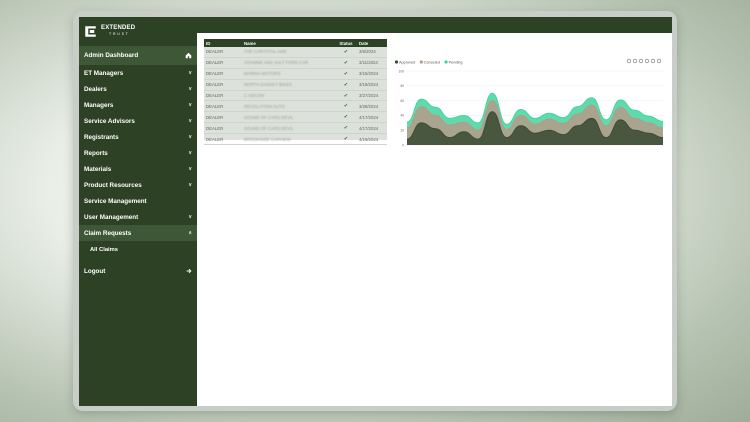 The width and height of the screenshot is (750, 422). Describe the element at coordinates (254, 95) in the screenshot. I see `cell-name: C ADCOM` at that location.